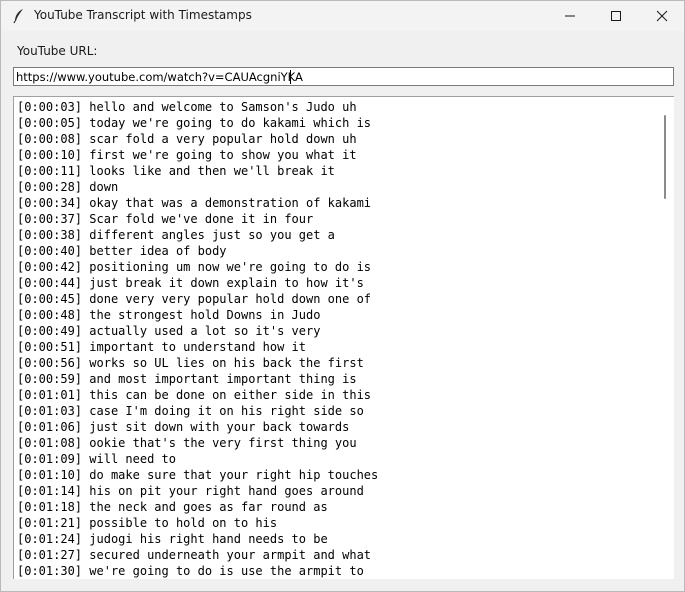 This screenshot has height=592, width=685. What do you see at coordinates (50, 299) in the screenshot?
I see `transcript-timestamp: [0:00:45]` at bounding box center [50, 299].